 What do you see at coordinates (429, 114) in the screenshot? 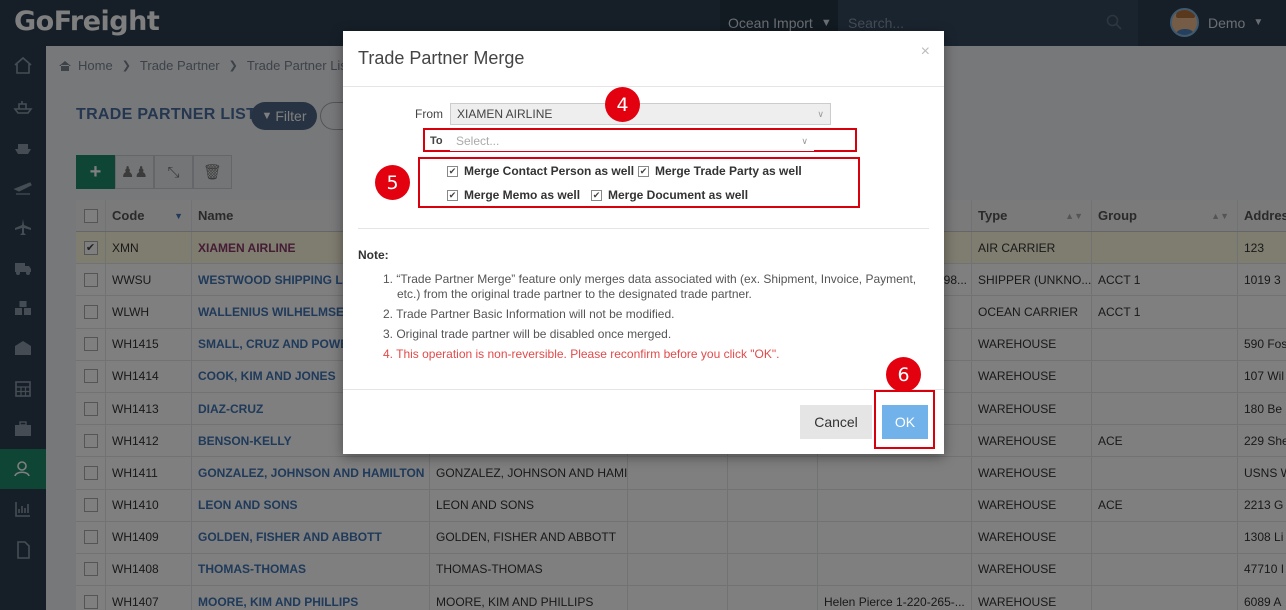
I see `from-label: From` at bounding box center [429, 114].